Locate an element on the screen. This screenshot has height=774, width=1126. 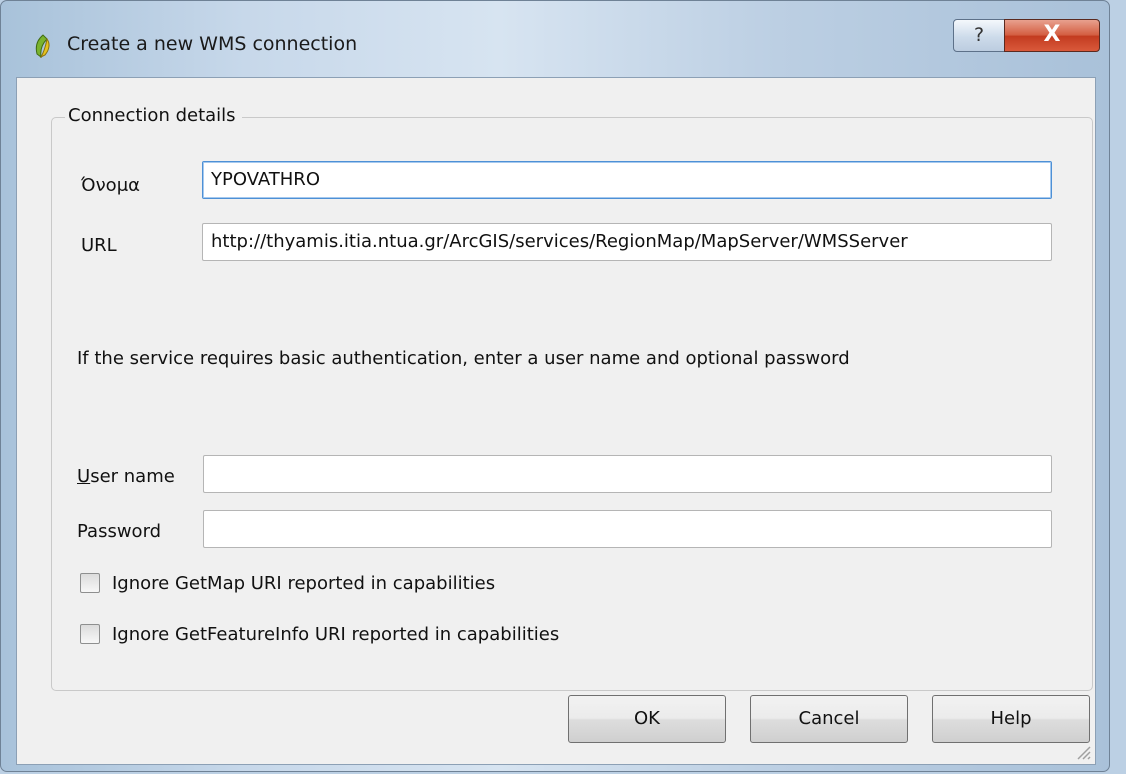
qgis-icon is located at coordinates (43, 46).